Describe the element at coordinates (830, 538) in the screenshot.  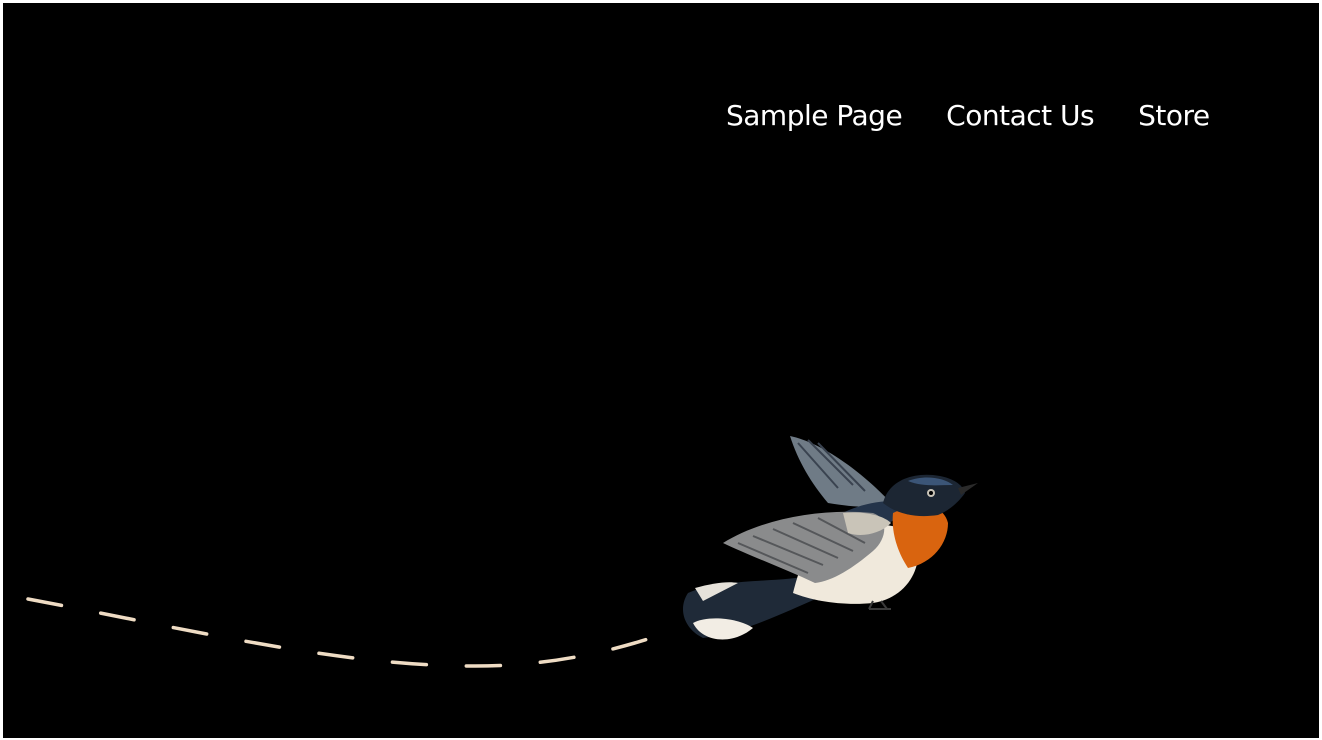
I see `bird-icon` at that location.